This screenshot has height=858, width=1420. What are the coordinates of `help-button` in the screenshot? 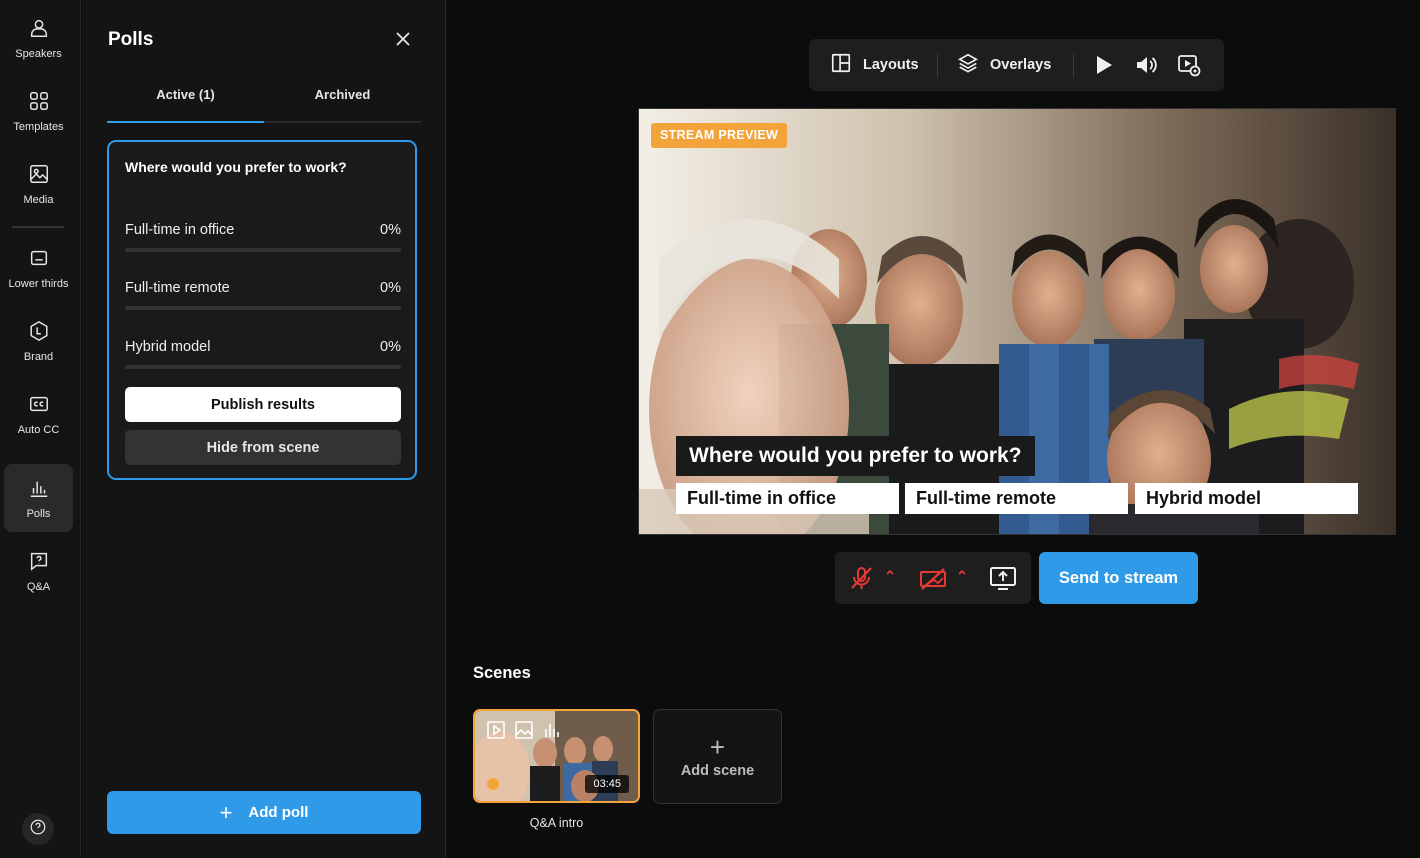 It's located at (38, 829).